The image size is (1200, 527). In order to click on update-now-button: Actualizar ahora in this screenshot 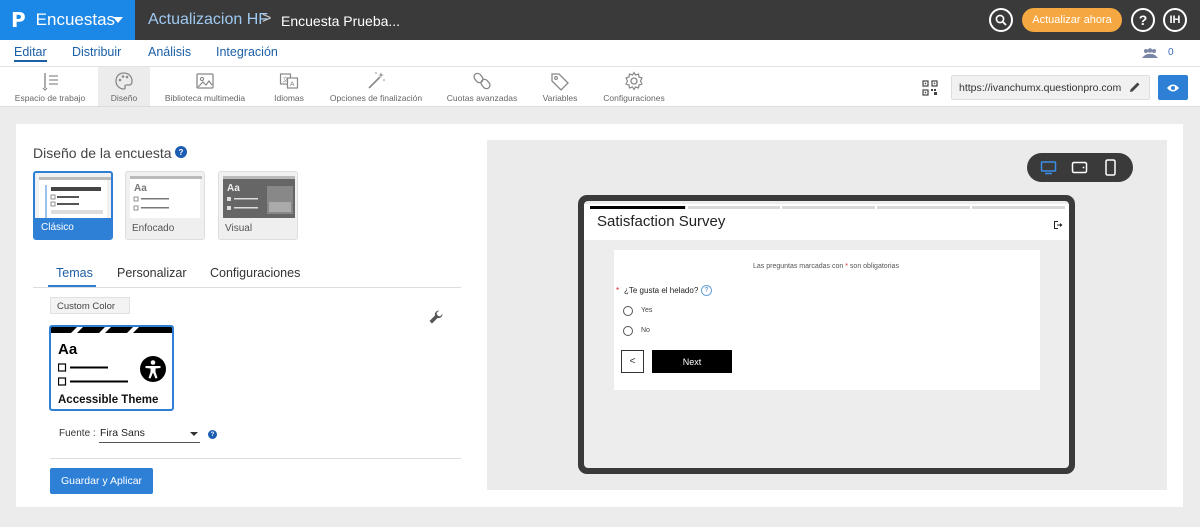, I will do `click(1072, 20)`.